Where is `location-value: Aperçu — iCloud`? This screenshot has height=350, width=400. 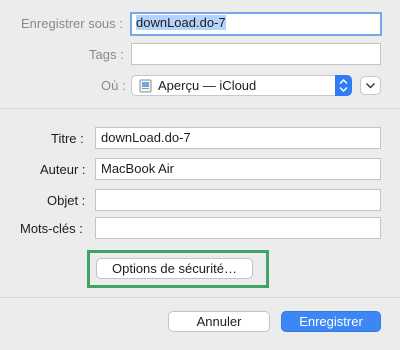 location-value: Aperçu — iCloud is located at coordinates (207, 85).